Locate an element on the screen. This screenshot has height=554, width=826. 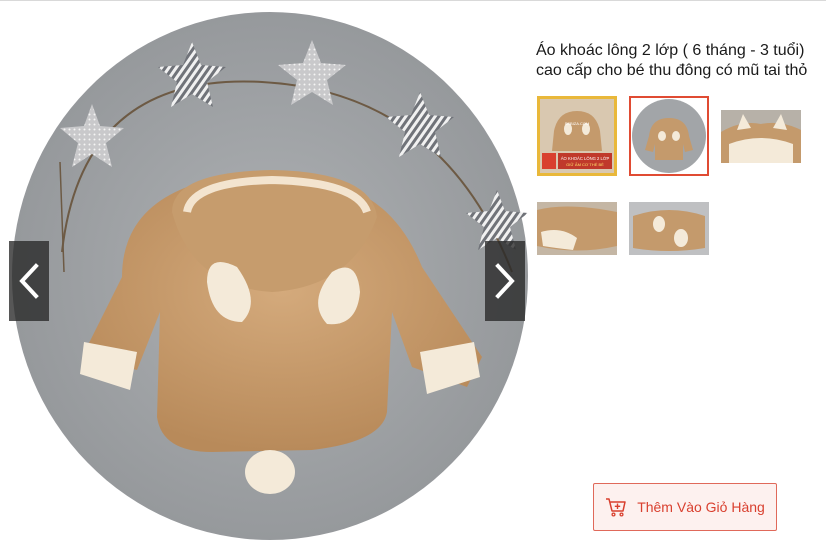
thumbnail-caption-line2: GIỮ ẤM CƠ THỂ BÉ is located at coordinates (585, 164).